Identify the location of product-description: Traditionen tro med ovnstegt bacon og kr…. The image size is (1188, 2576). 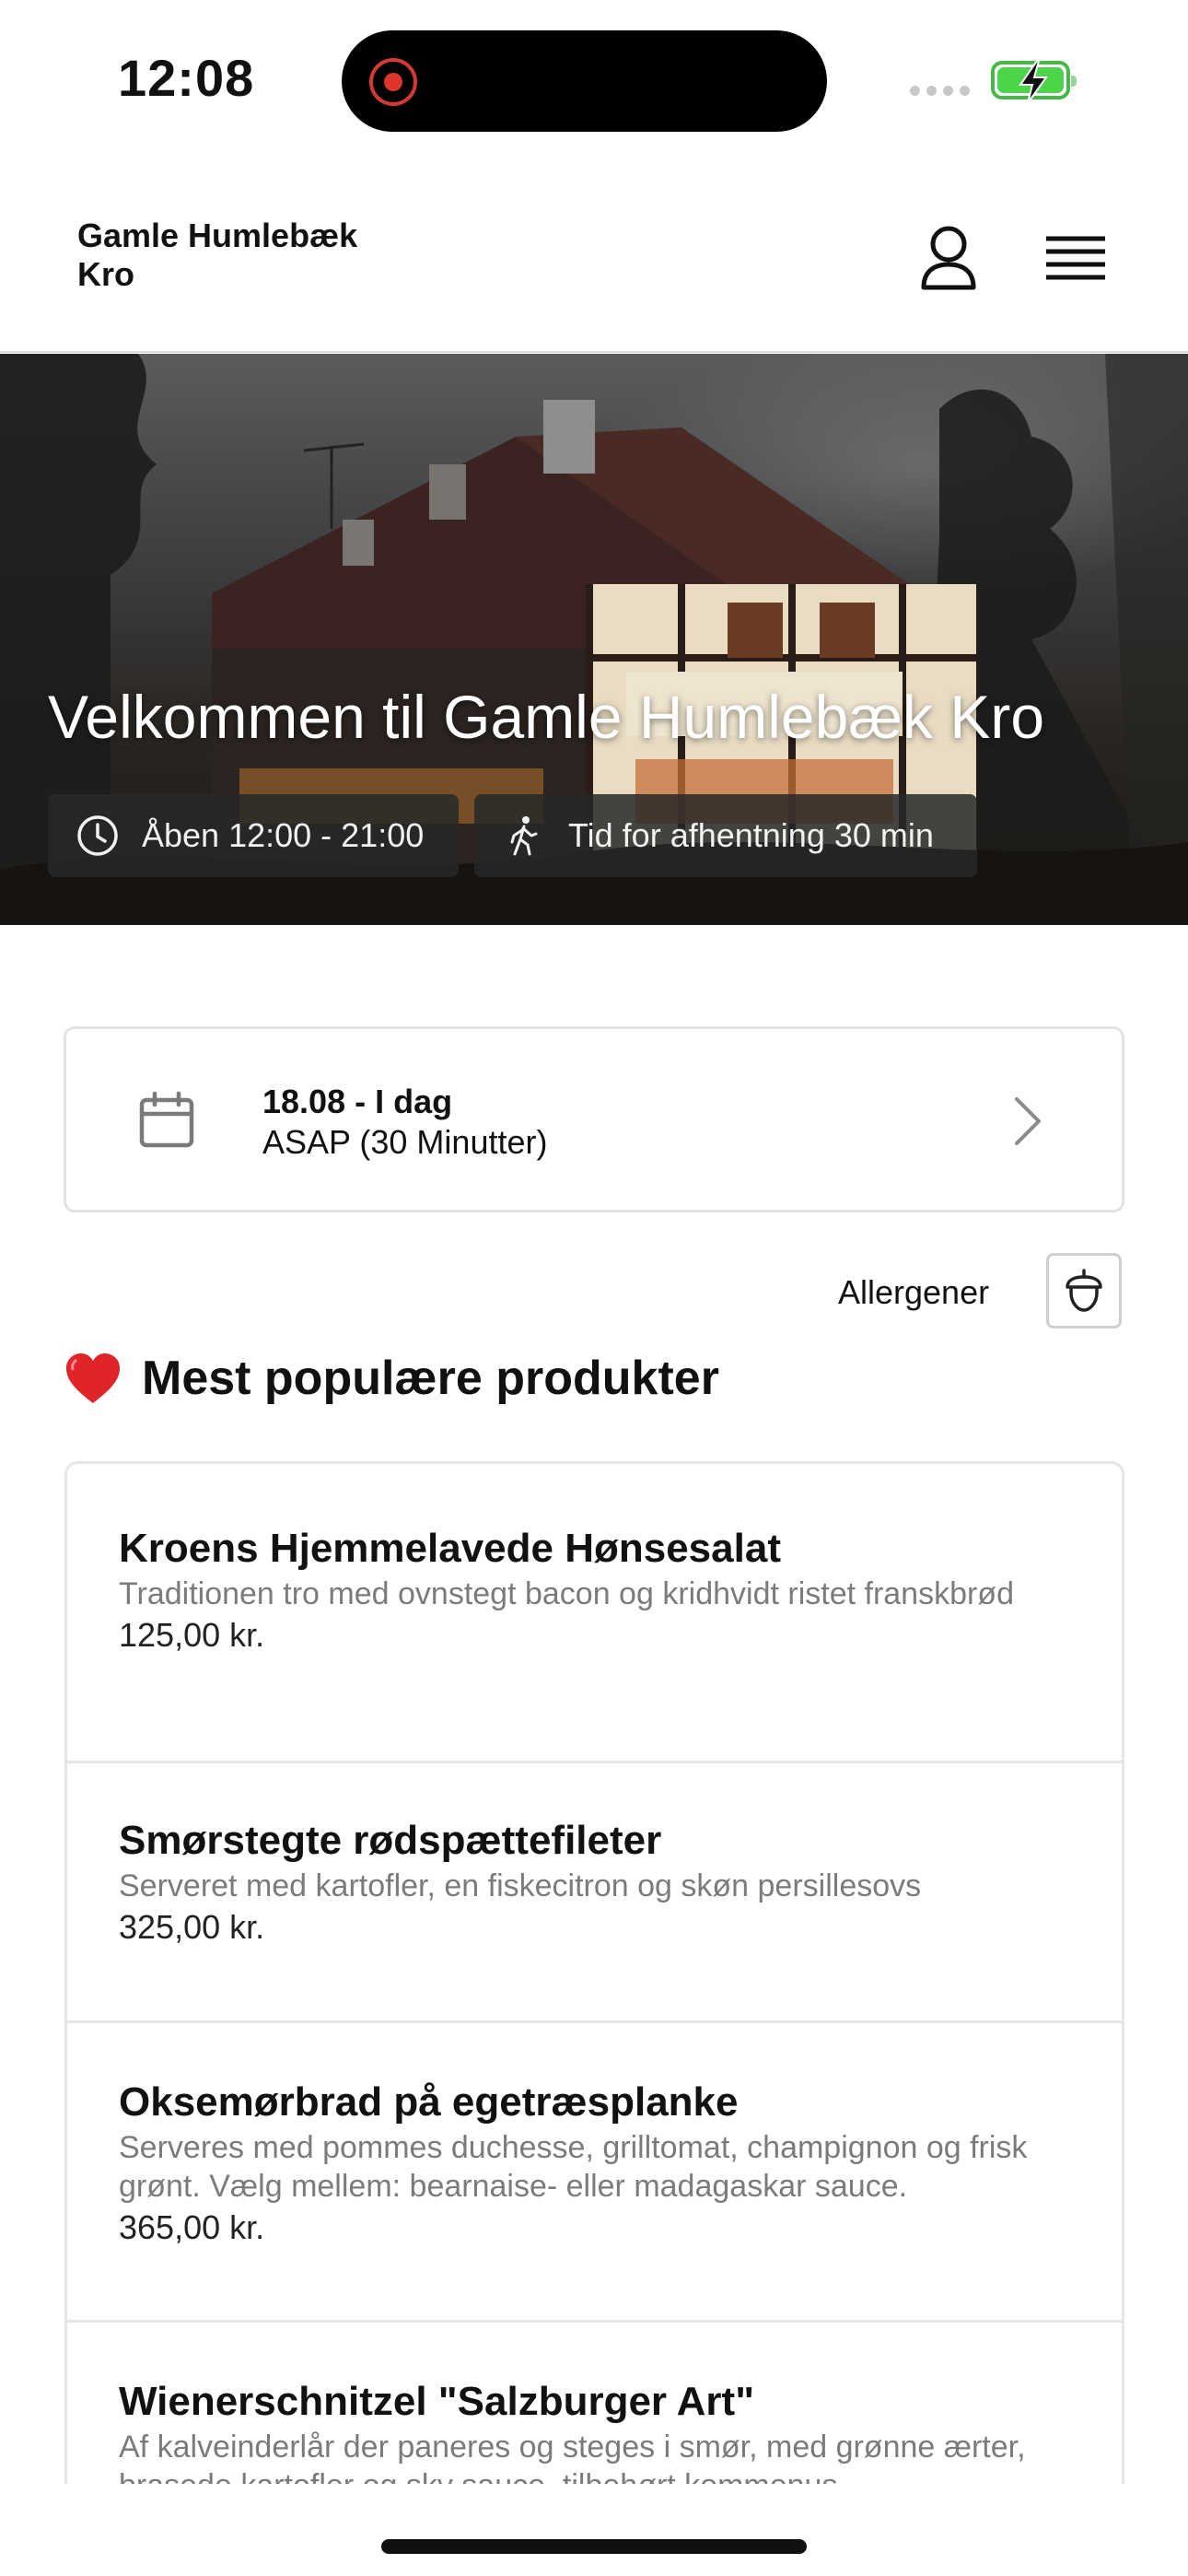
(566, 1593).